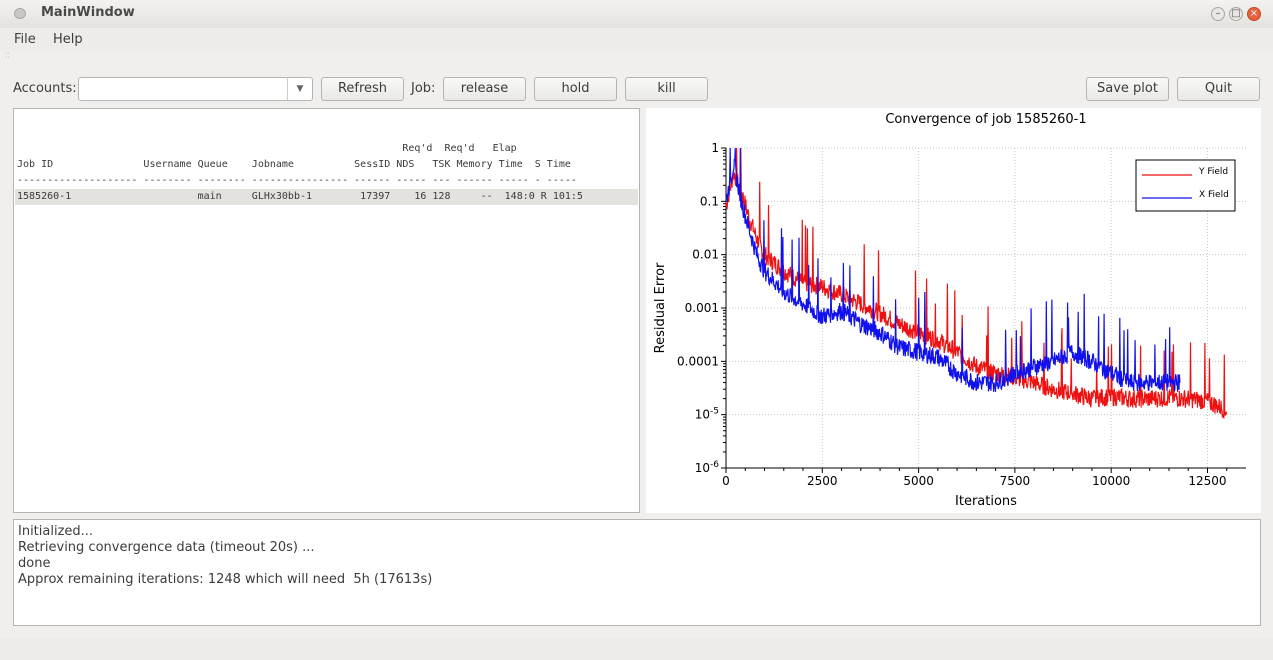 The width and height of the screenshot is (1273, 660). I want to click on legend-label: Y Field, so click(1213, 172).